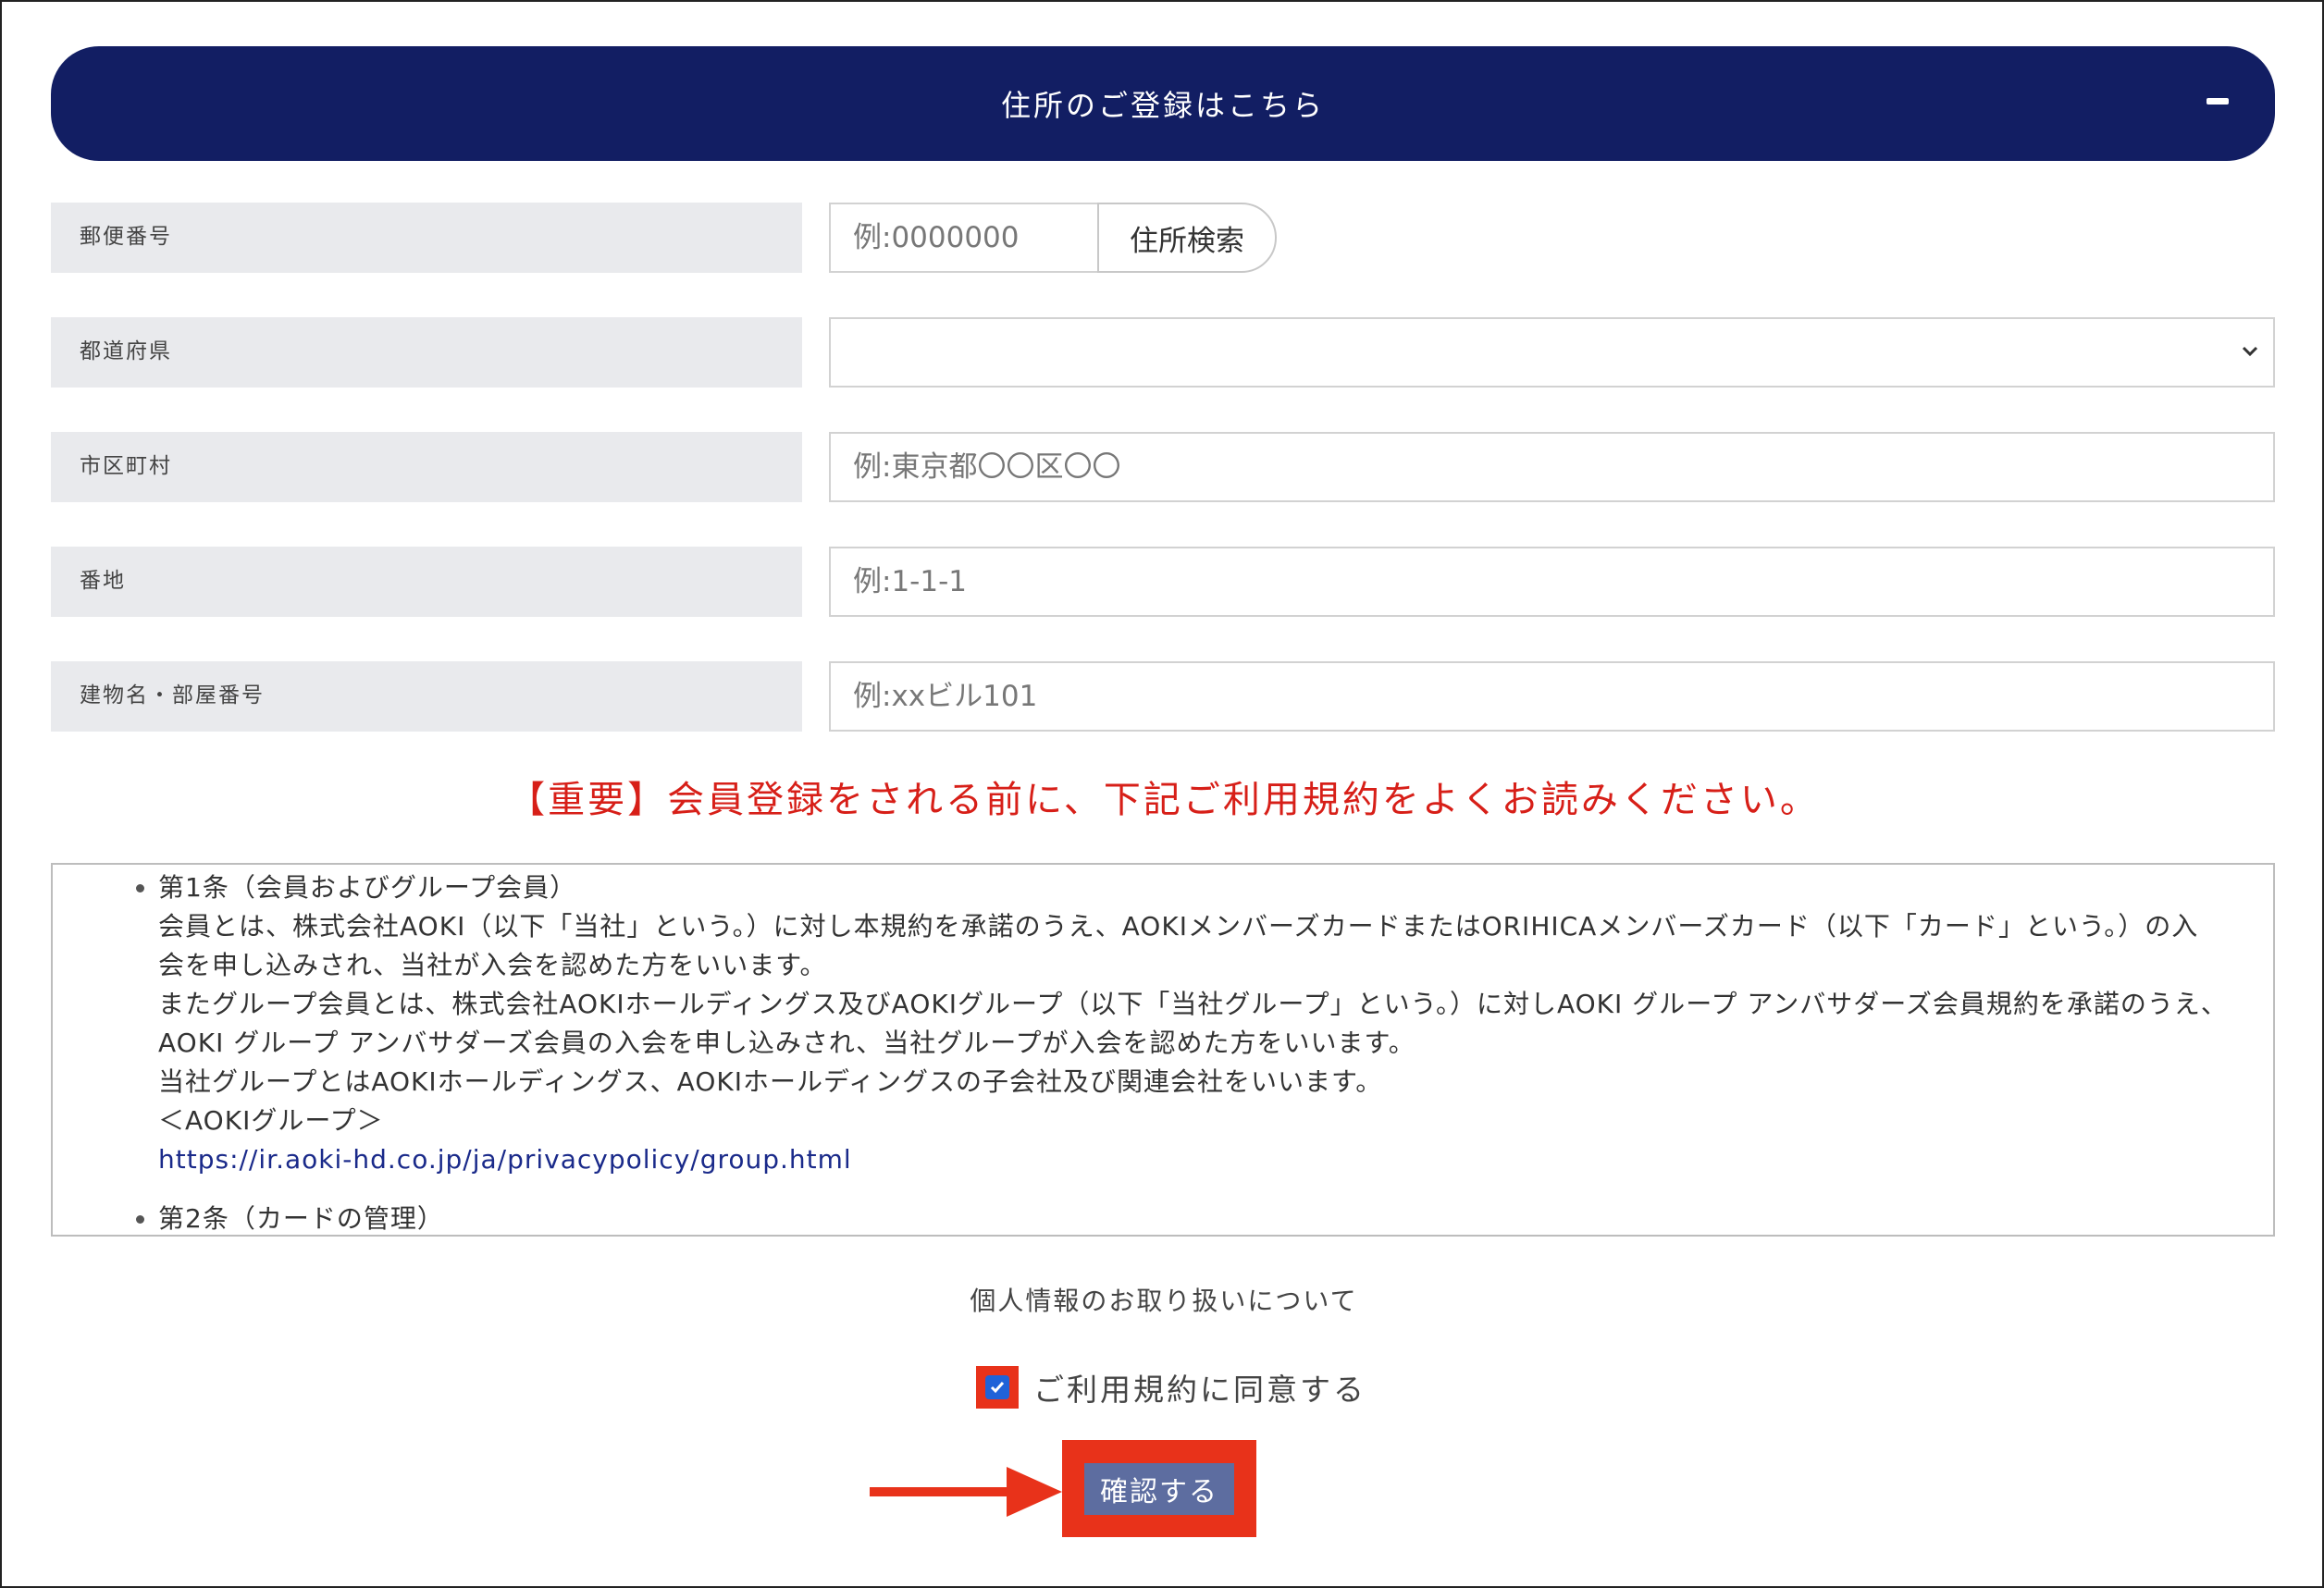 Image resolution: width=2324 pixels, height=1588 pixels. What do you see at coordinates (301, 1218) in the screenshot?
I see `article-title: 第2条（カードの管理）` at bounding box center [301, 1218].